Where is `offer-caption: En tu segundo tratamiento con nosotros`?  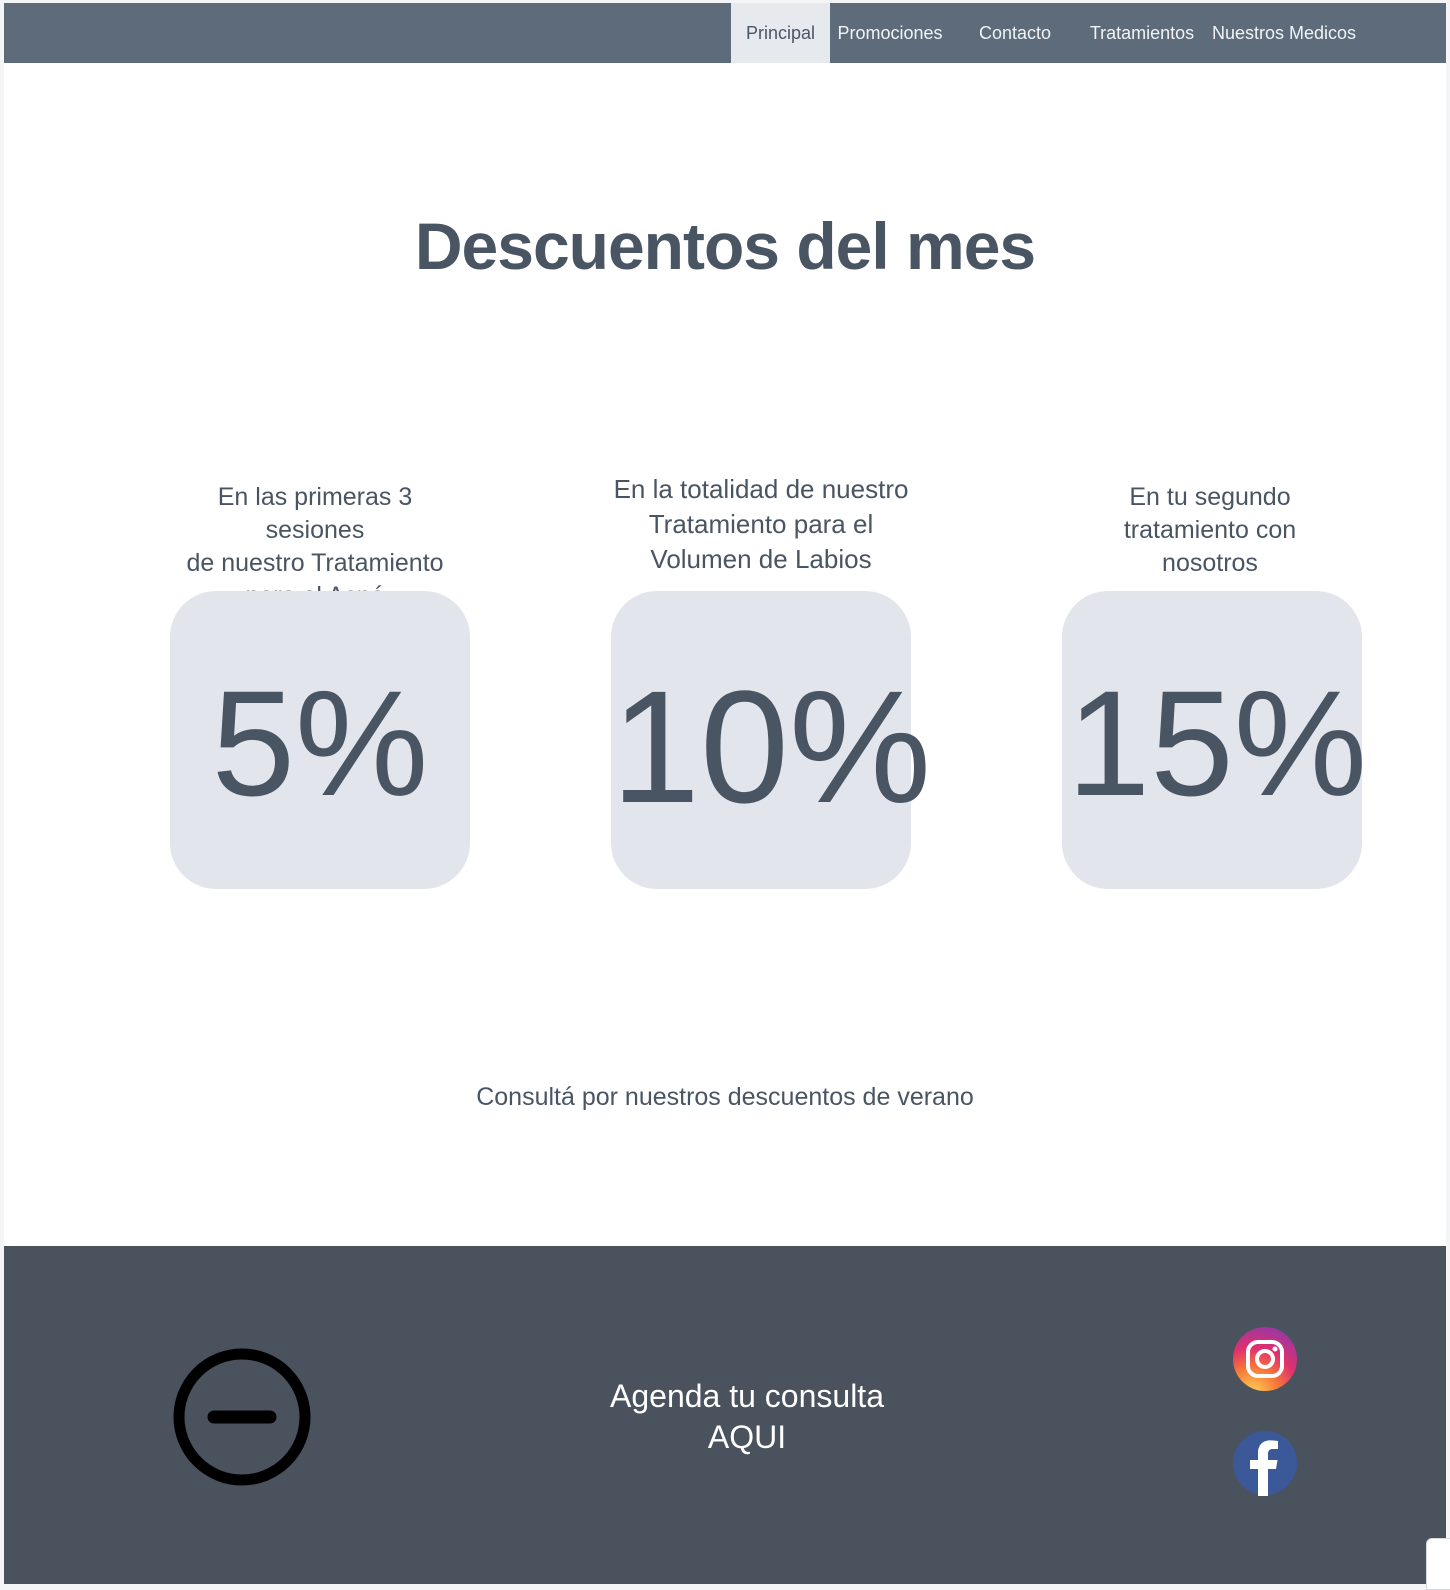
offer-caption: En tu segundo tratamiento con nosotros is located at coordinates (1210, 530).